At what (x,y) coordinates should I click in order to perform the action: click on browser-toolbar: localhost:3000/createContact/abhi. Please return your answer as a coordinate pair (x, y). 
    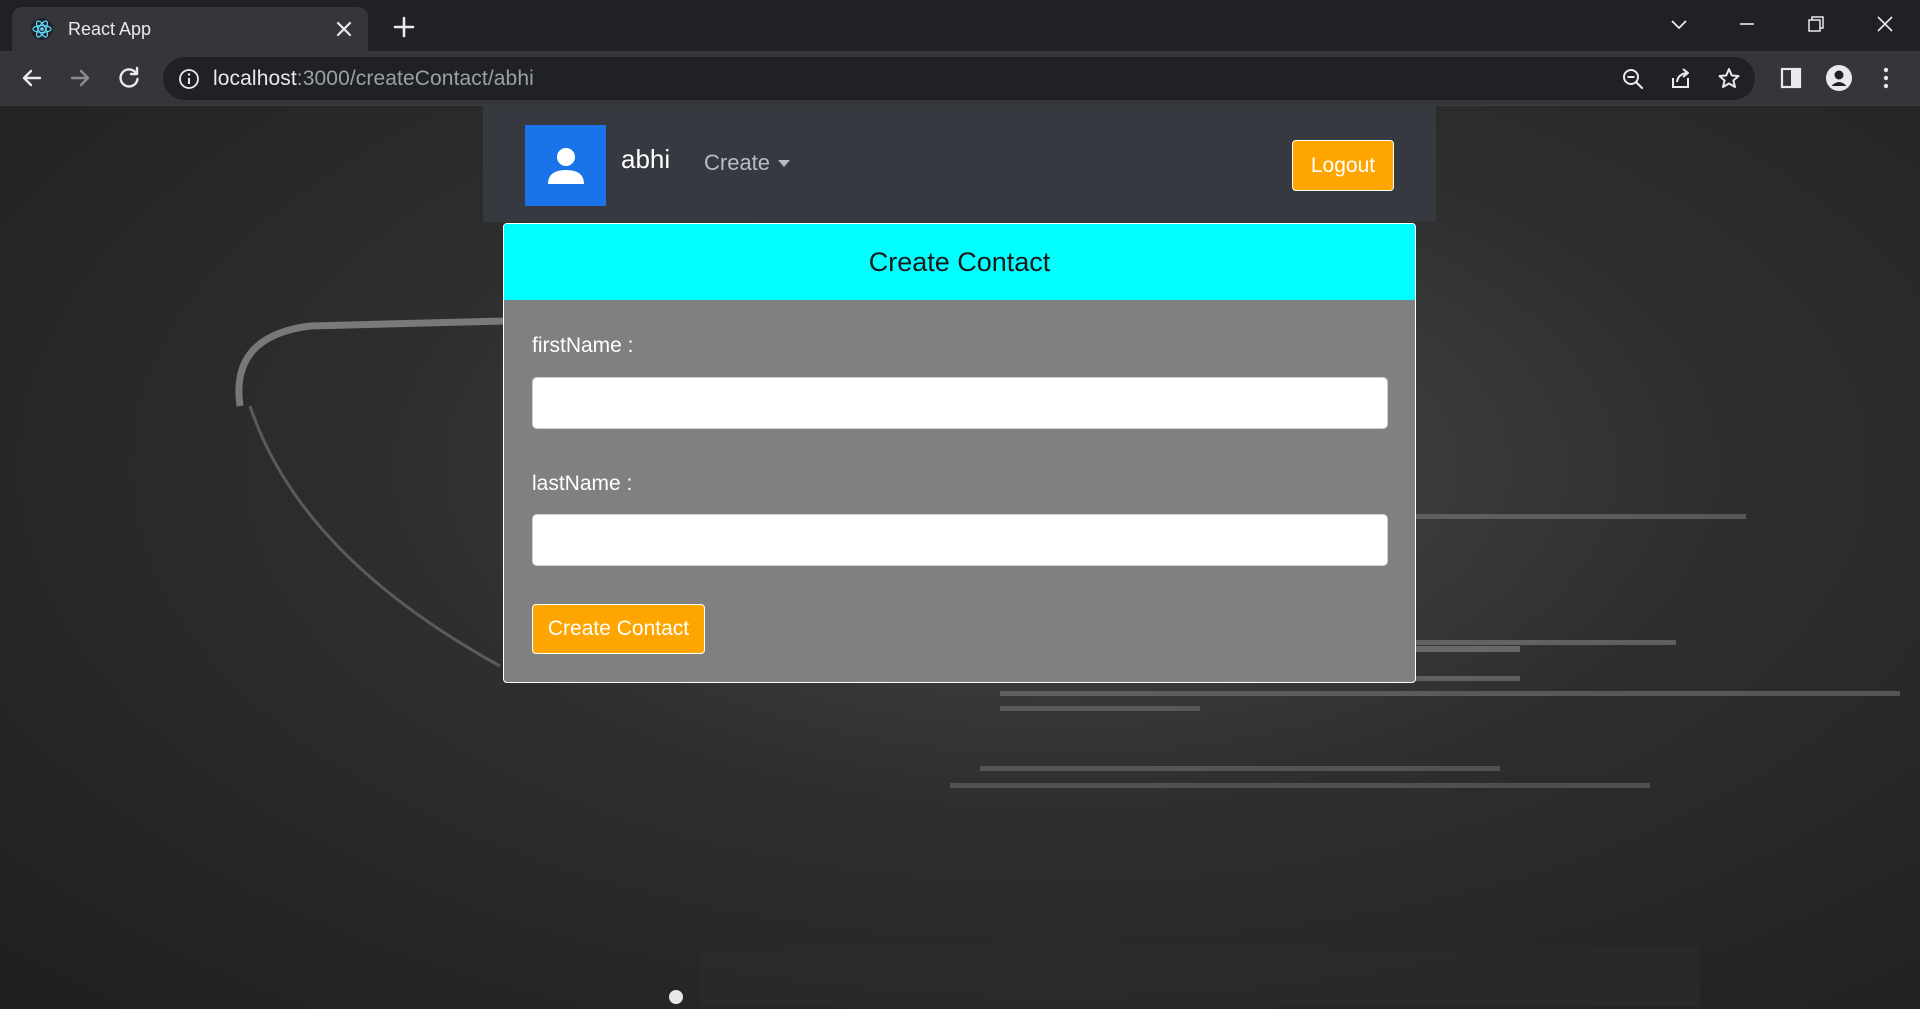
    Looking at the image, I should click on (960, 78).